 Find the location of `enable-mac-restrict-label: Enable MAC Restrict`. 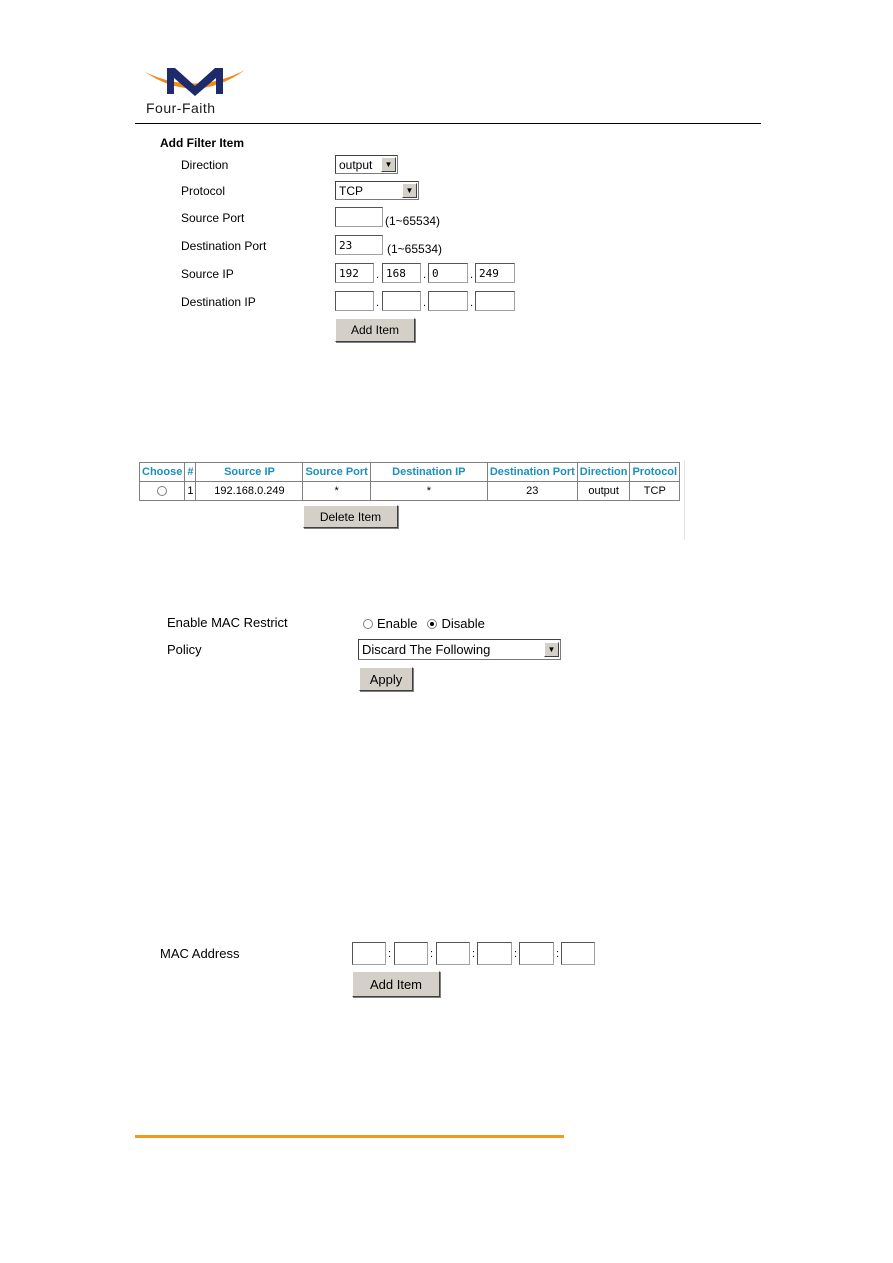

enable-mac-restrict-label: Enable MAC Restrict is located at coordinates (227, 622).